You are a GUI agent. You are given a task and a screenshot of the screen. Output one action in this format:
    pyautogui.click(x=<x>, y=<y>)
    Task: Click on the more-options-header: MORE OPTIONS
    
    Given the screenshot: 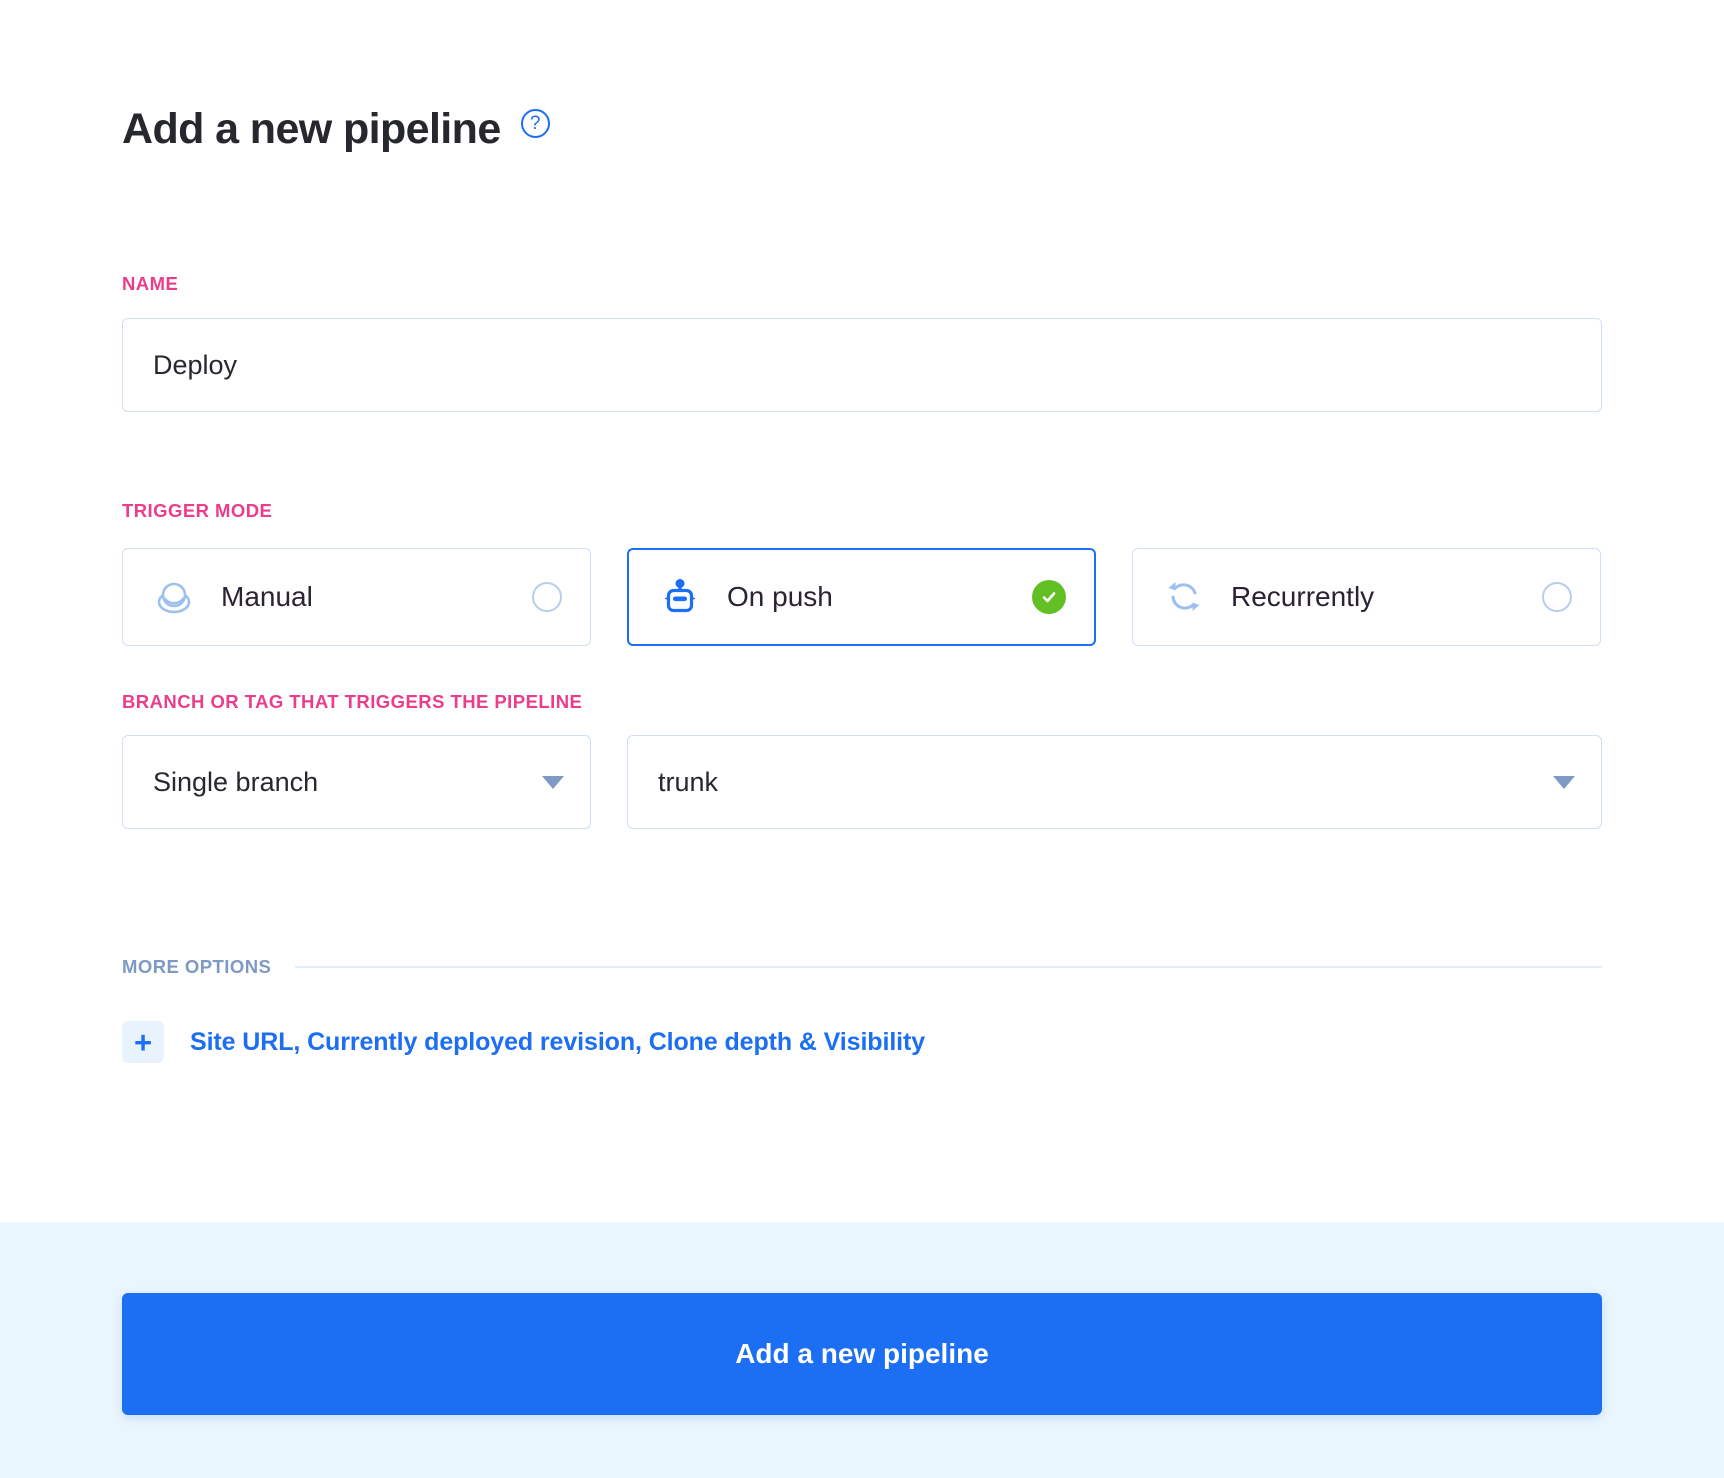 What is the action you would take?
    pyautogui.click(x=862, y=967)
    